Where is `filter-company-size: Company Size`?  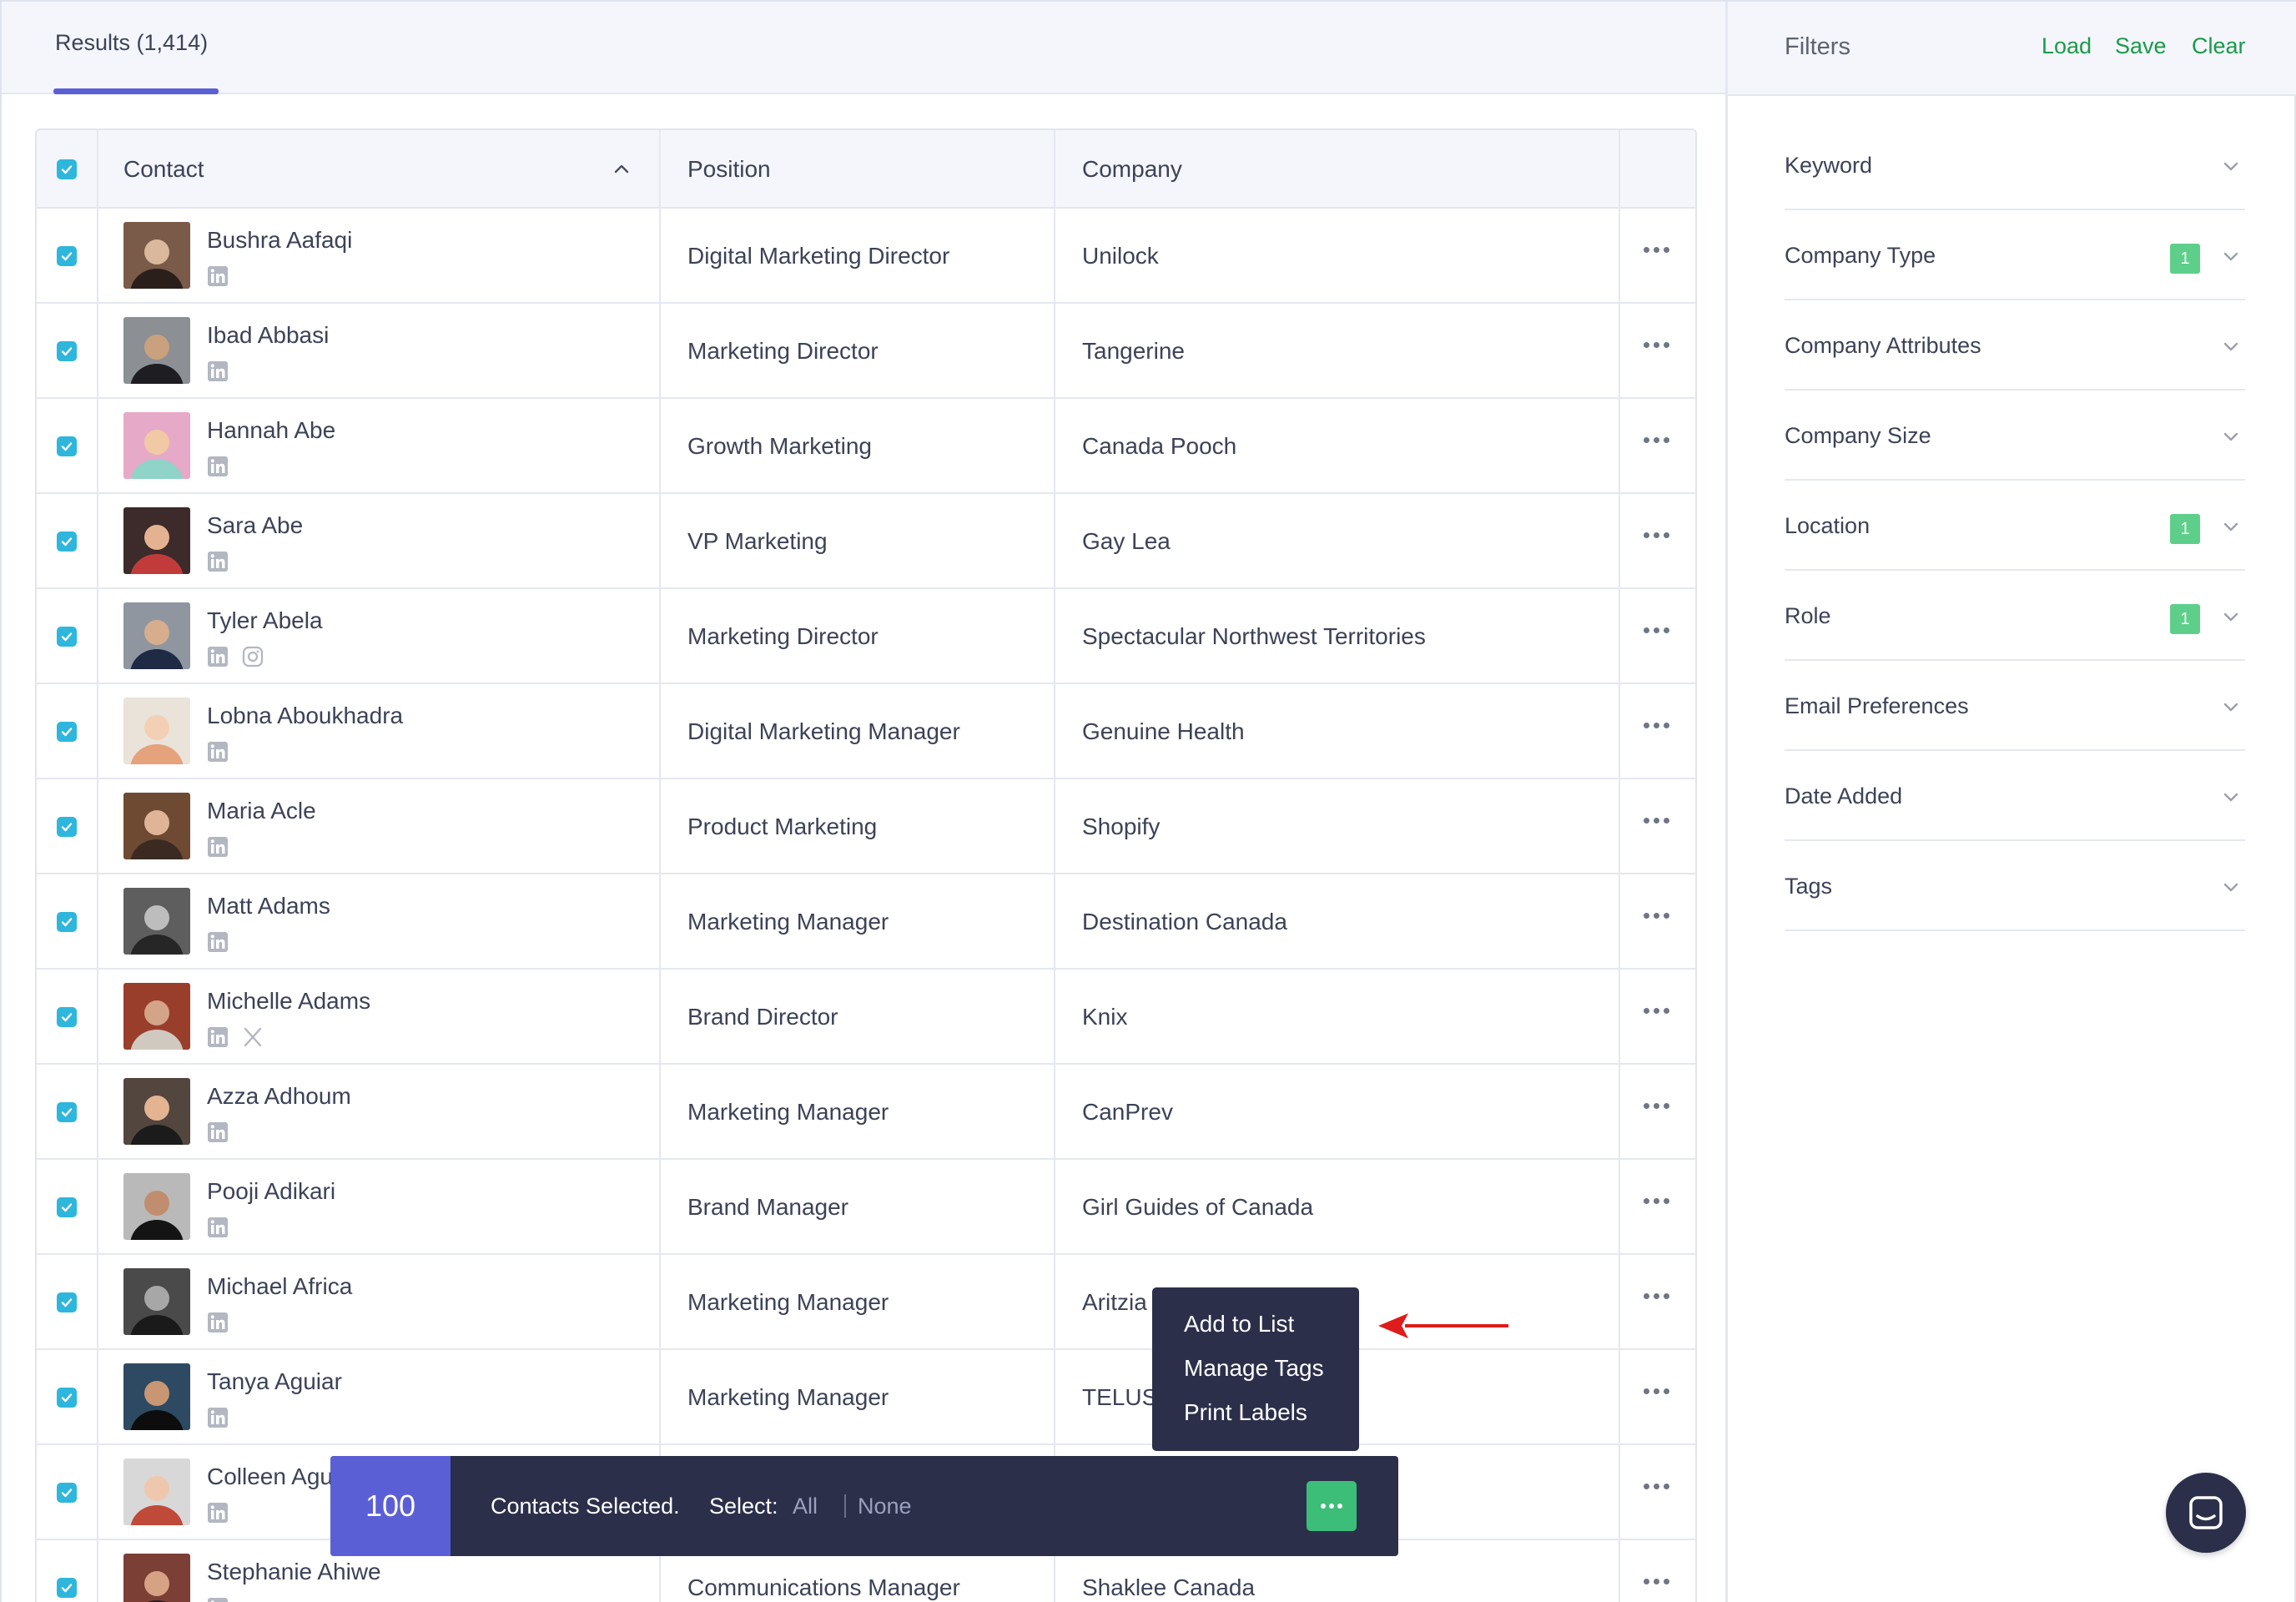
filter-company-size: Company Size is located at coordinates (2015, 435).